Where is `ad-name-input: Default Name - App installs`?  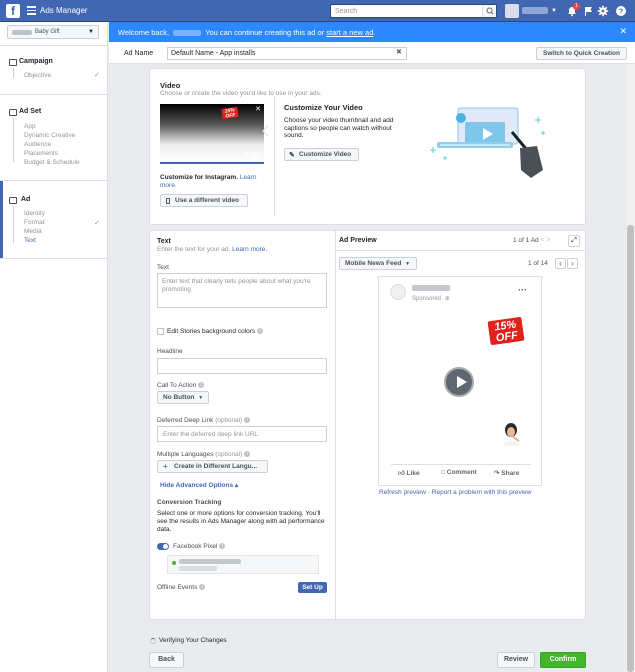 ad-name-input: Default Name - App installs is located at coordinates (287, 53).